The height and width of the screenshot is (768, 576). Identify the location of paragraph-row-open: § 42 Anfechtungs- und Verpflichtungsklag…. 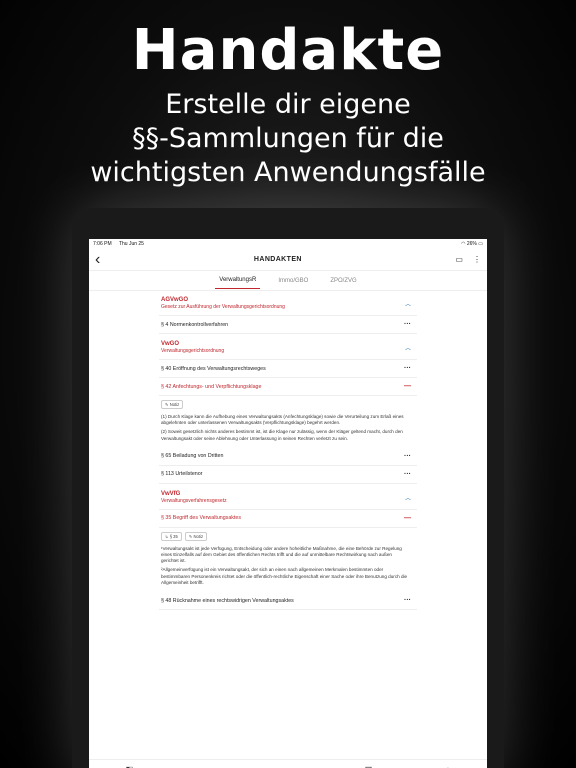
(288, 387).